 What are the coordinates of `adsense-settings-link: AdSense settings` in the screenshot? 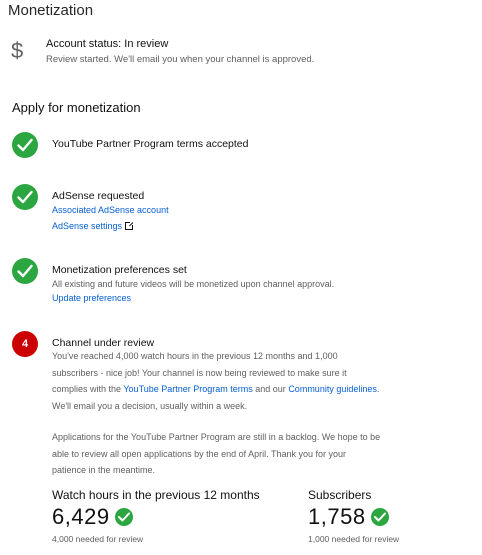 It's located at (87, 226).